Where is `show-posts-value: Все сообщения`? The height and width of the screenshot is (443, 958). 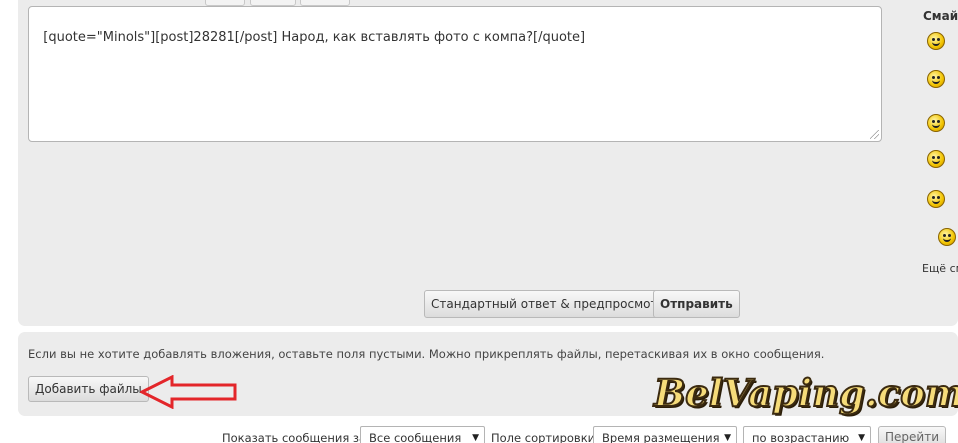
show-posts-value: Все сообщения is located at coordinates (415, 437).